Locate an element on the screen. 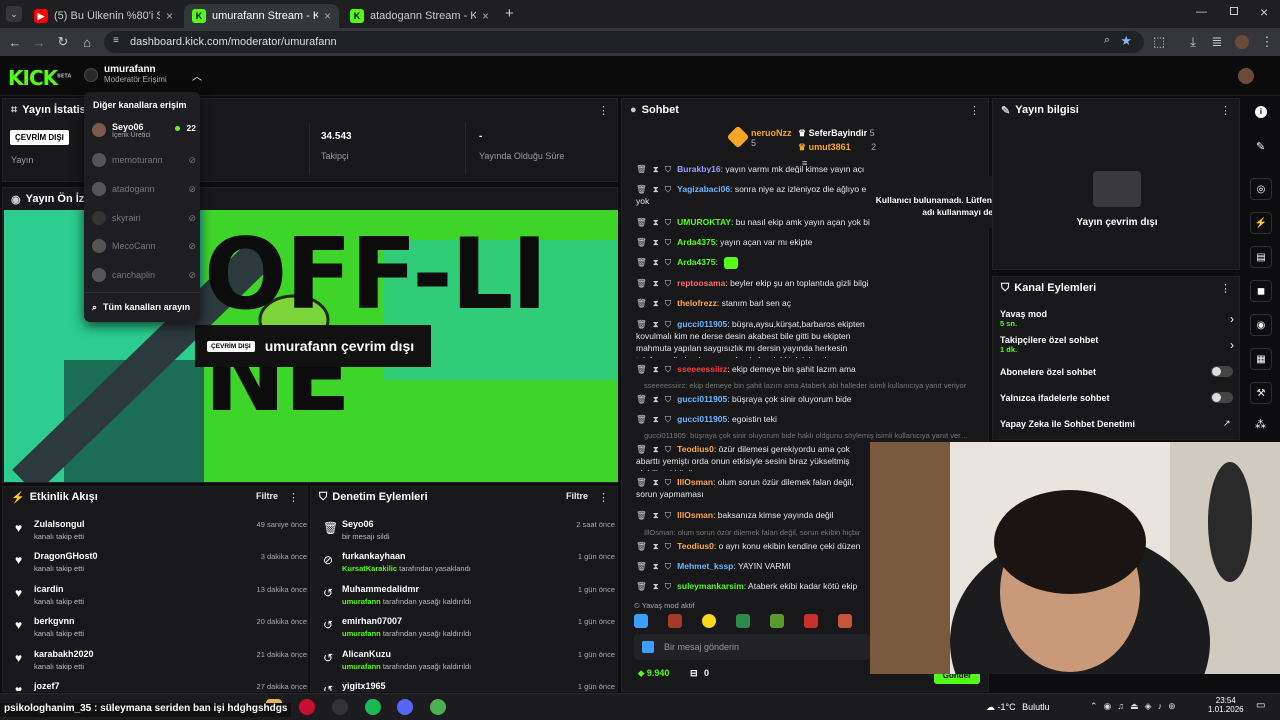 The image size is (1280, 720). restore-icon is located at coordinates (1234, 11).